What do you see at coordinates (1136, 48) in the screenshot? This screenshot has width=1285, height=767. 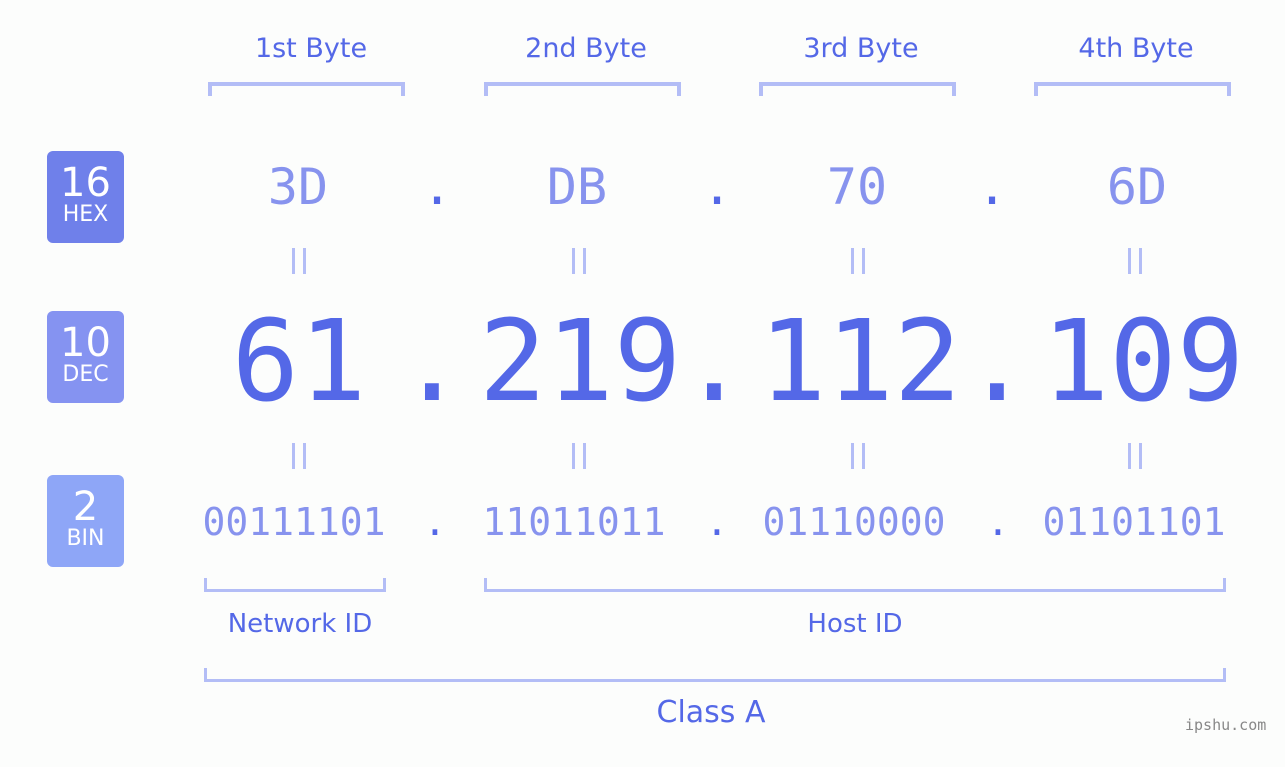 I see `byte-header-4: 4th Byte` at bounding box center [1136, 48].